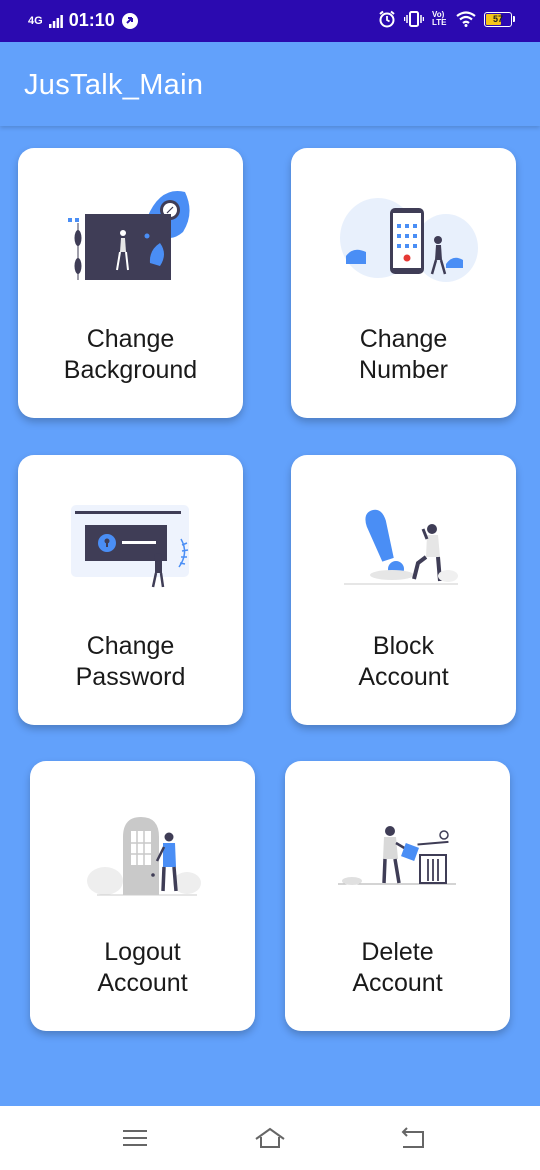 This screenshot has width=540, height=1170. I want to click on battery-level: 57, so click(497, 18).